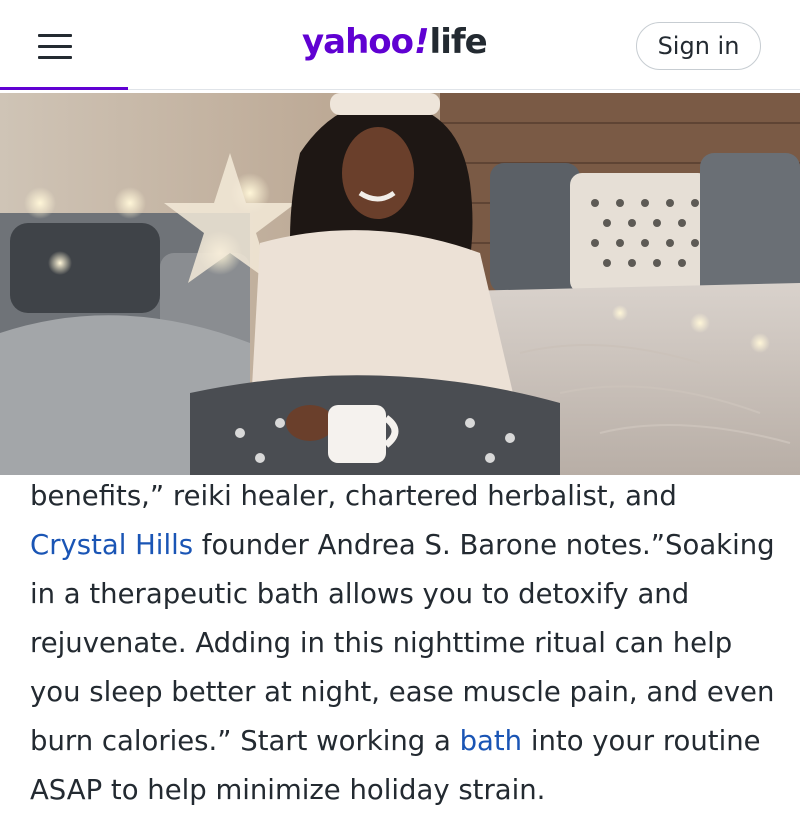 This screenshot has height=815, width=800. I want to click on yahoo-life-logo: yahoo ! life, so click(395, 44).